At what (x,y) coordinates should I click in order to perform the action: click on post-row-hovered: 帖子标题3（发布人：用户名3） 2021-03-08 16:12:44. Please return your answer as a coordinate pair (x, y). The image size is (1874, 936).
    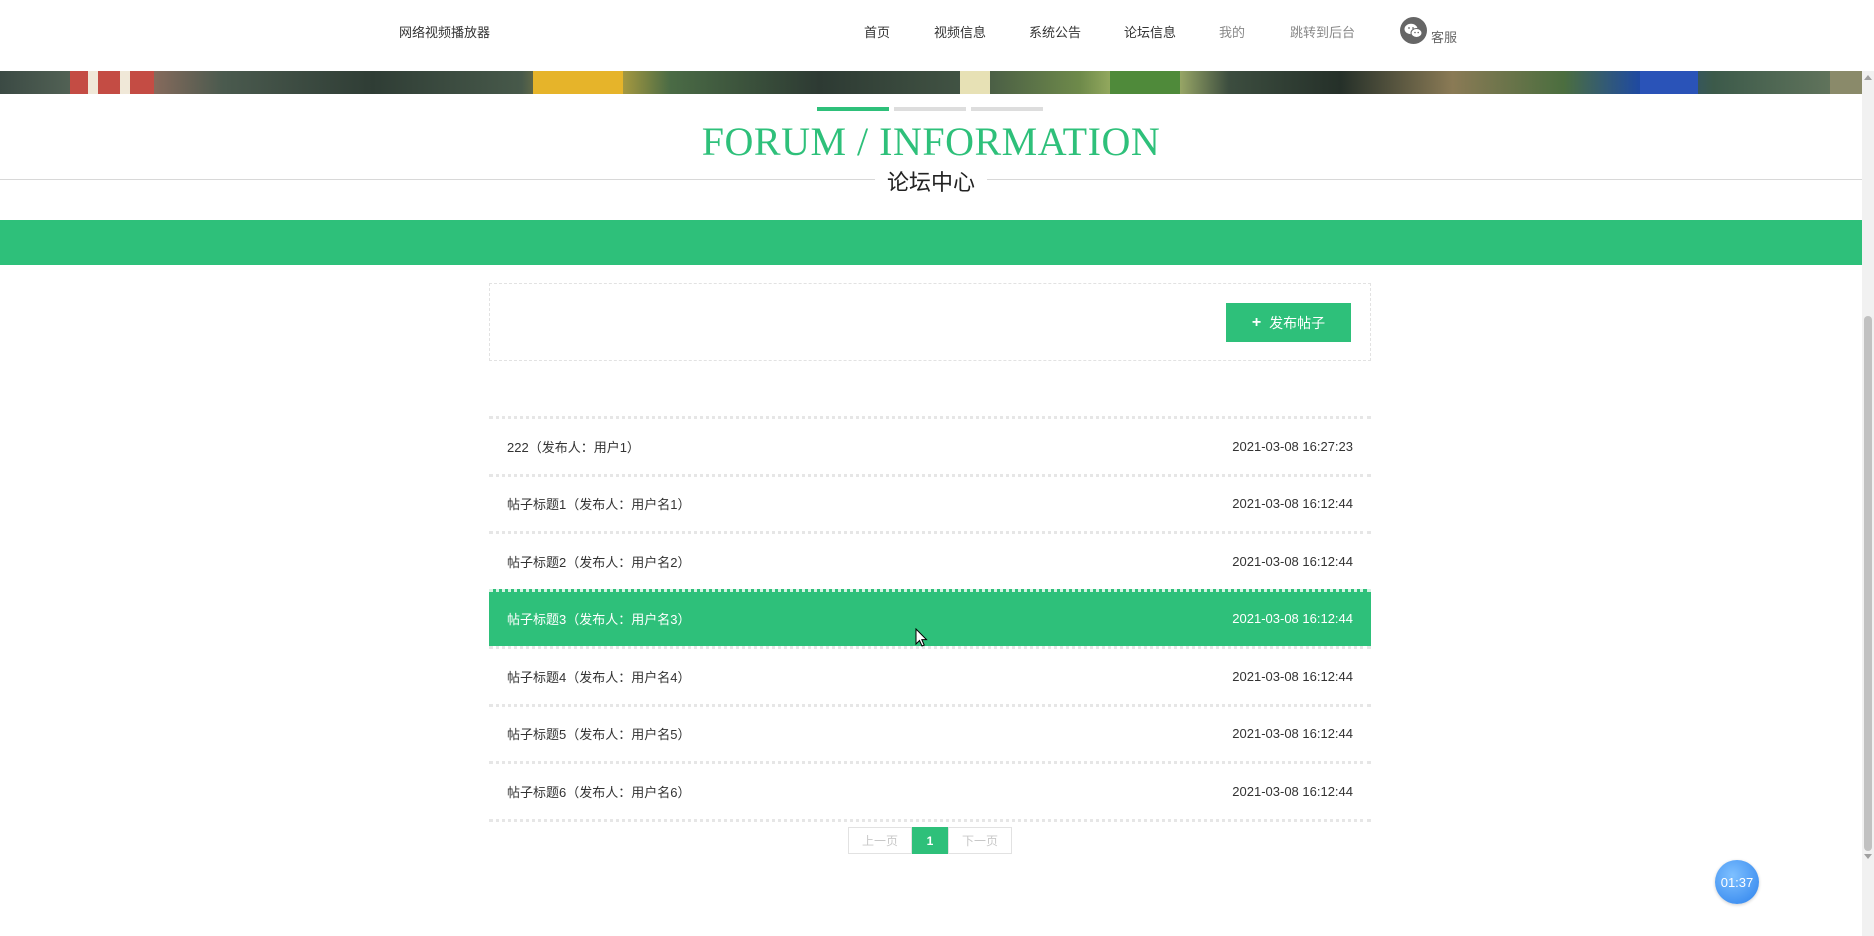
    Looking at the image, I should click on (930, 617).